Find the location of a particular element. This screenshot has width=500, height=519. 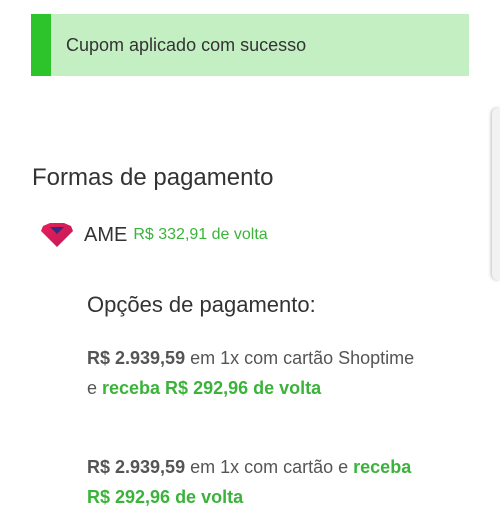

side-panel-edge is located at coordinates (496, 194).